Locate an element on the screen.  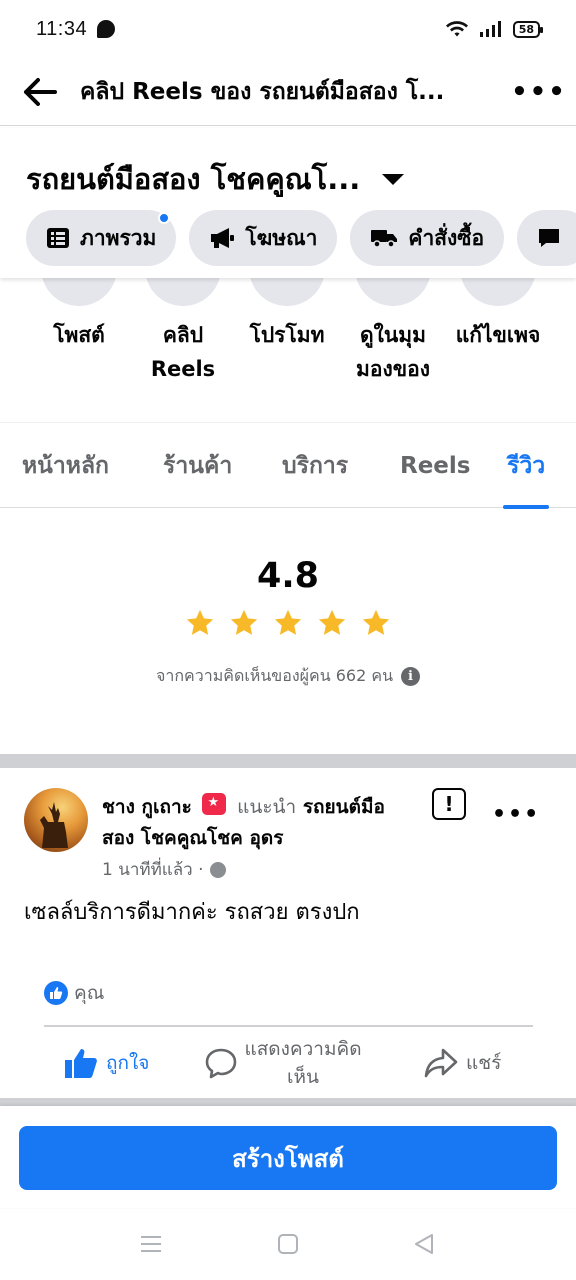
star-rating is located at coordinates (288, 623).